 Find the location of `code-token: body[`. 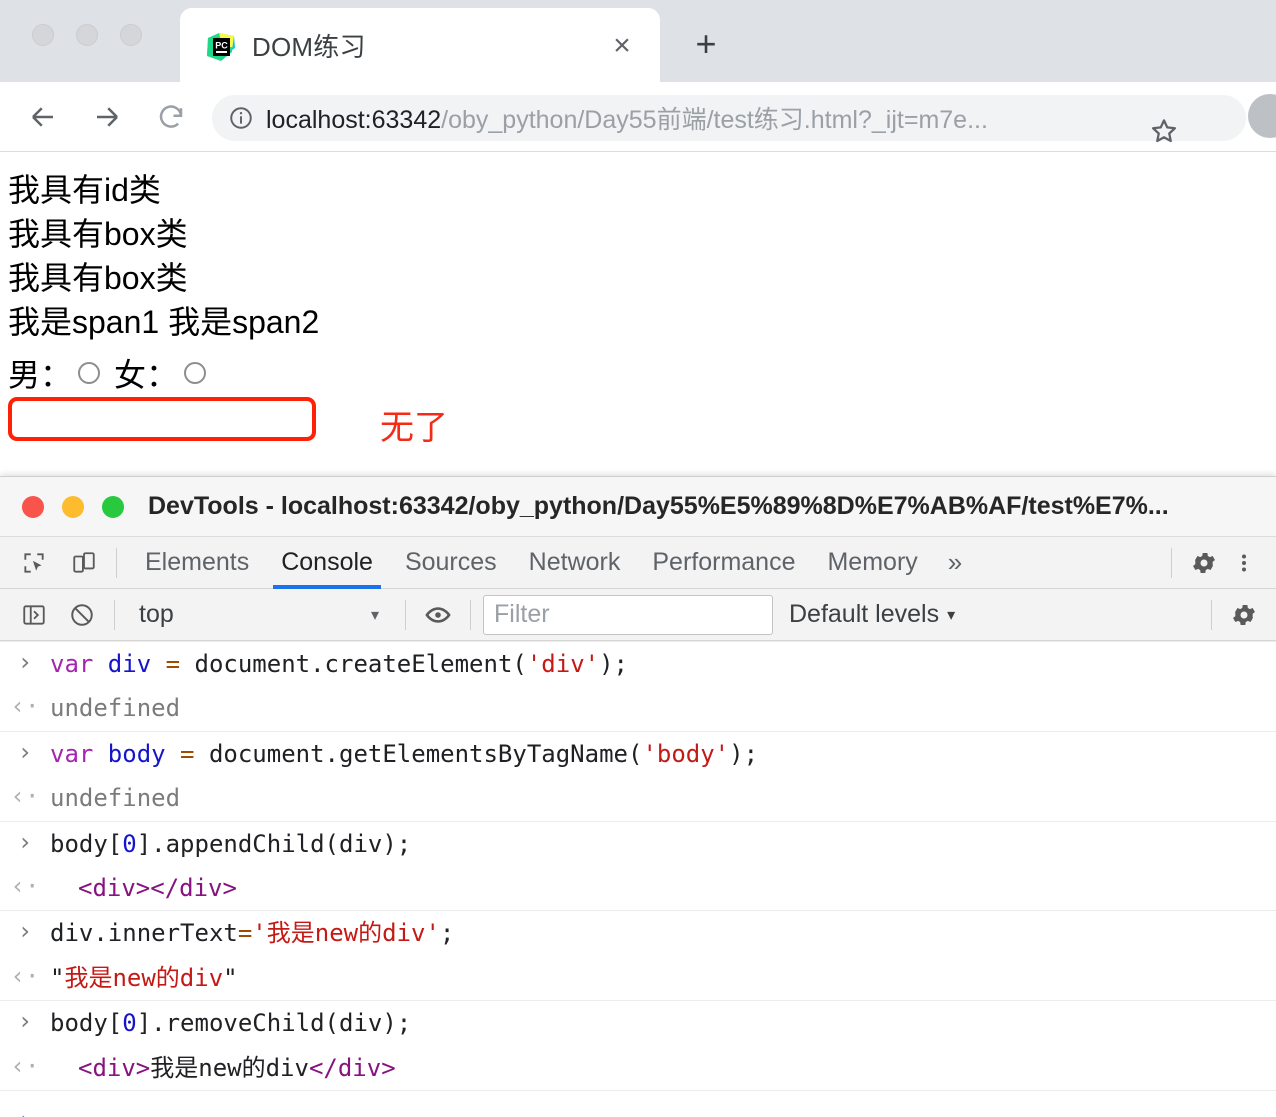

code-token: body[ is located at coordinates (86, 843).